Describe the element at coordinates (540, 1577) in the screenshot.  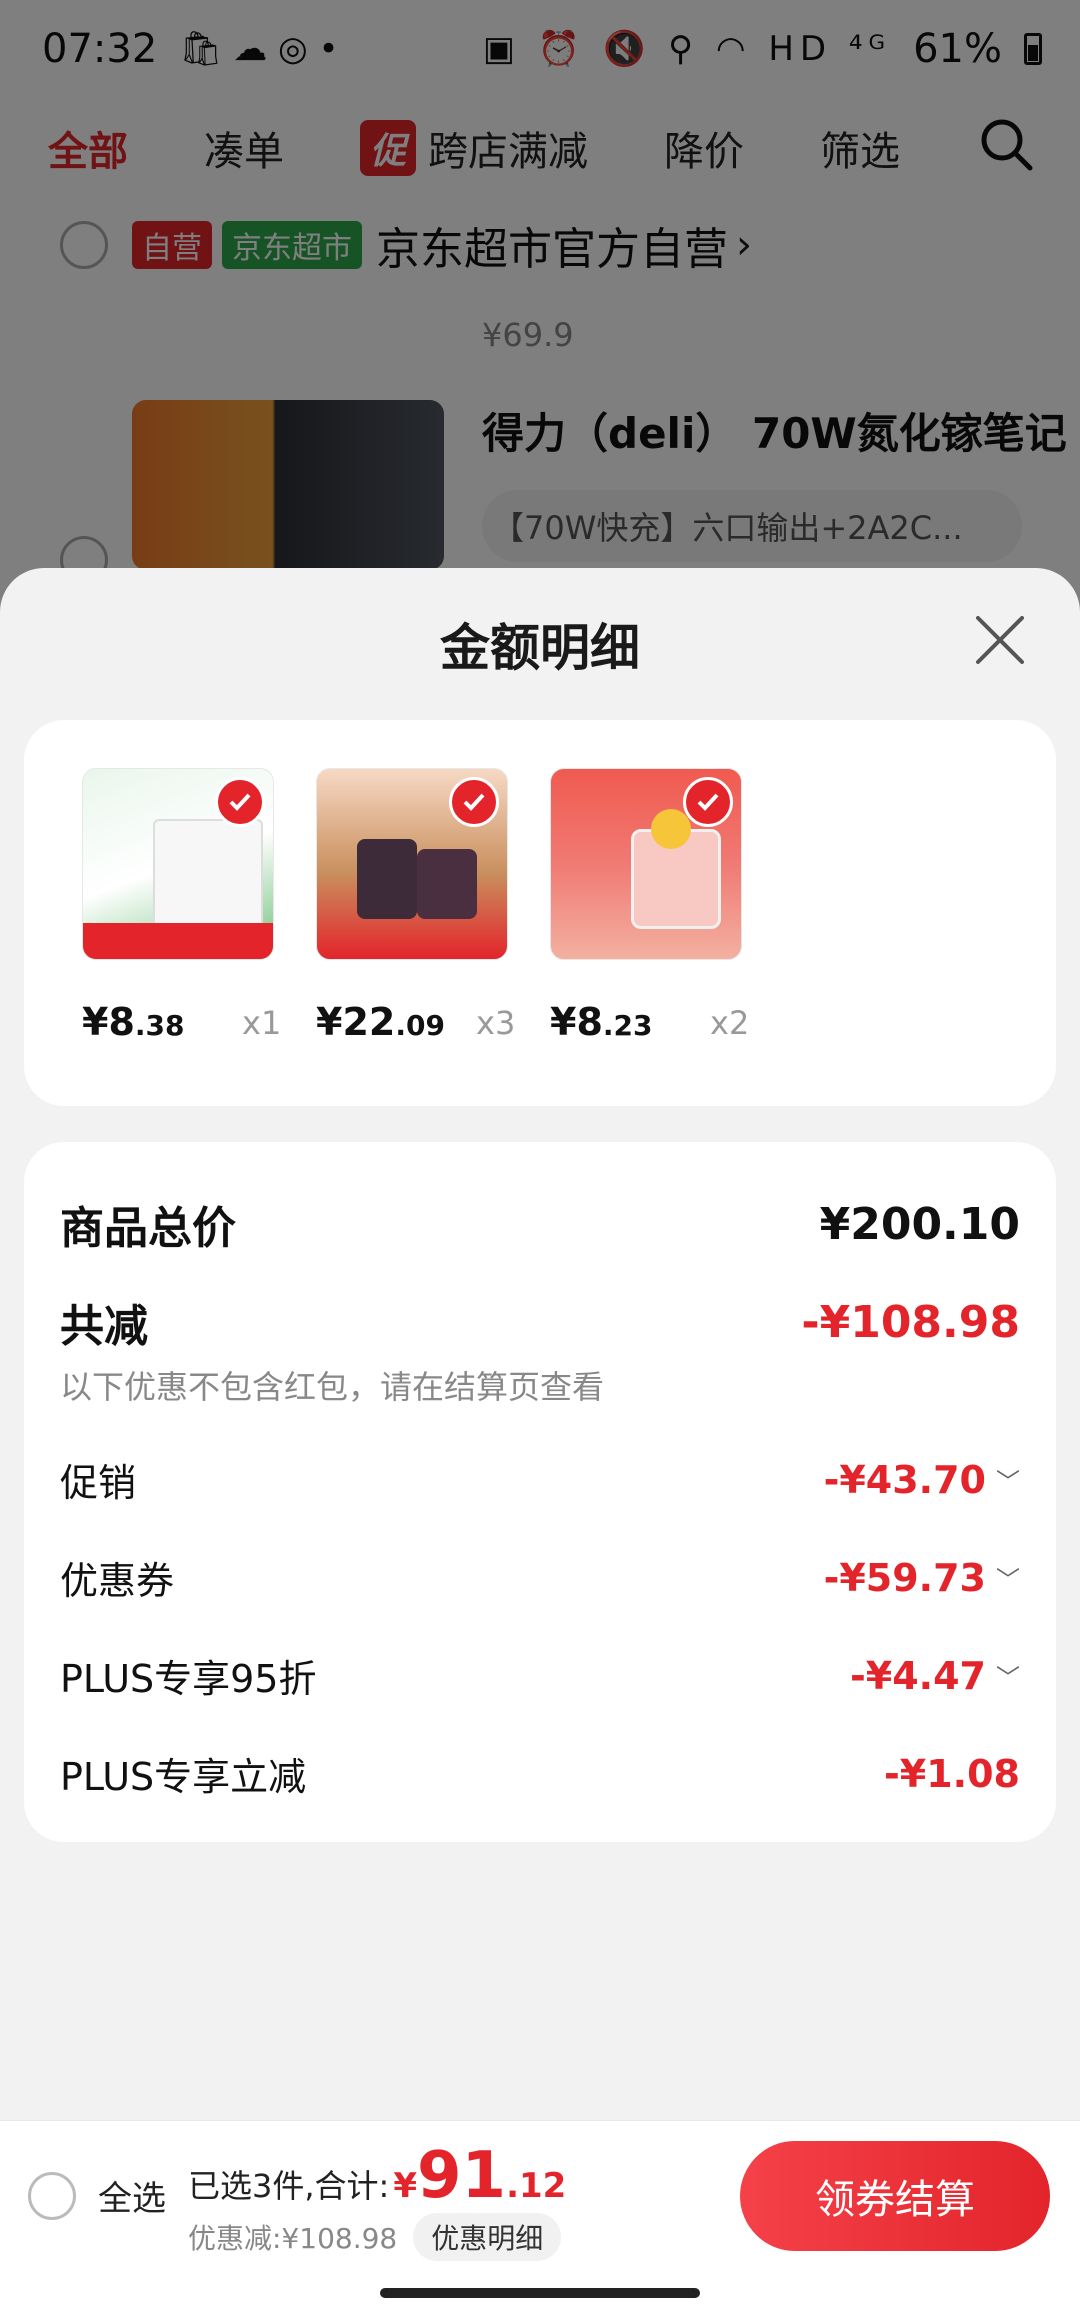
I see `coupon-row: 优惠券 -¥59.73 ﹀` at that location.